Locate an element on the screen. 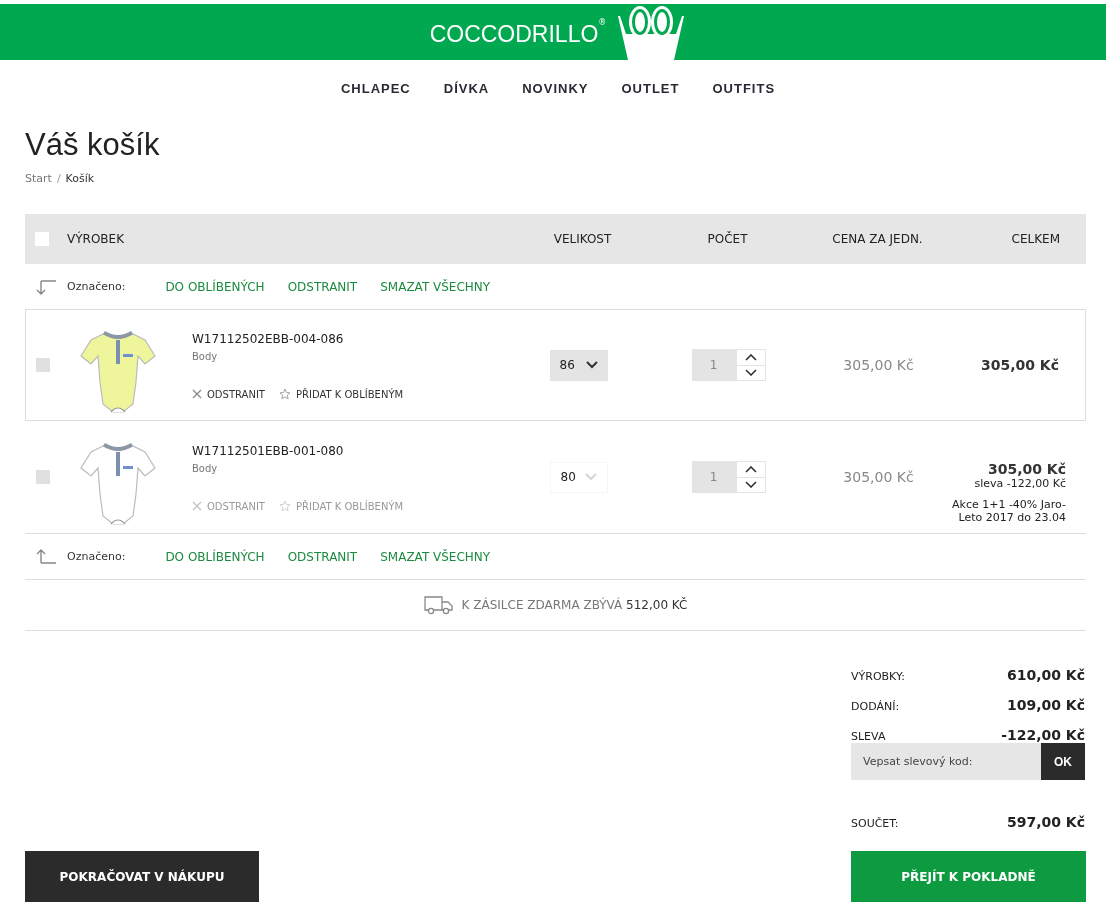 The width and height of the screenshot is (1106, 912). logo-text: COCCODRILLO is located at coordinates (514, 34).